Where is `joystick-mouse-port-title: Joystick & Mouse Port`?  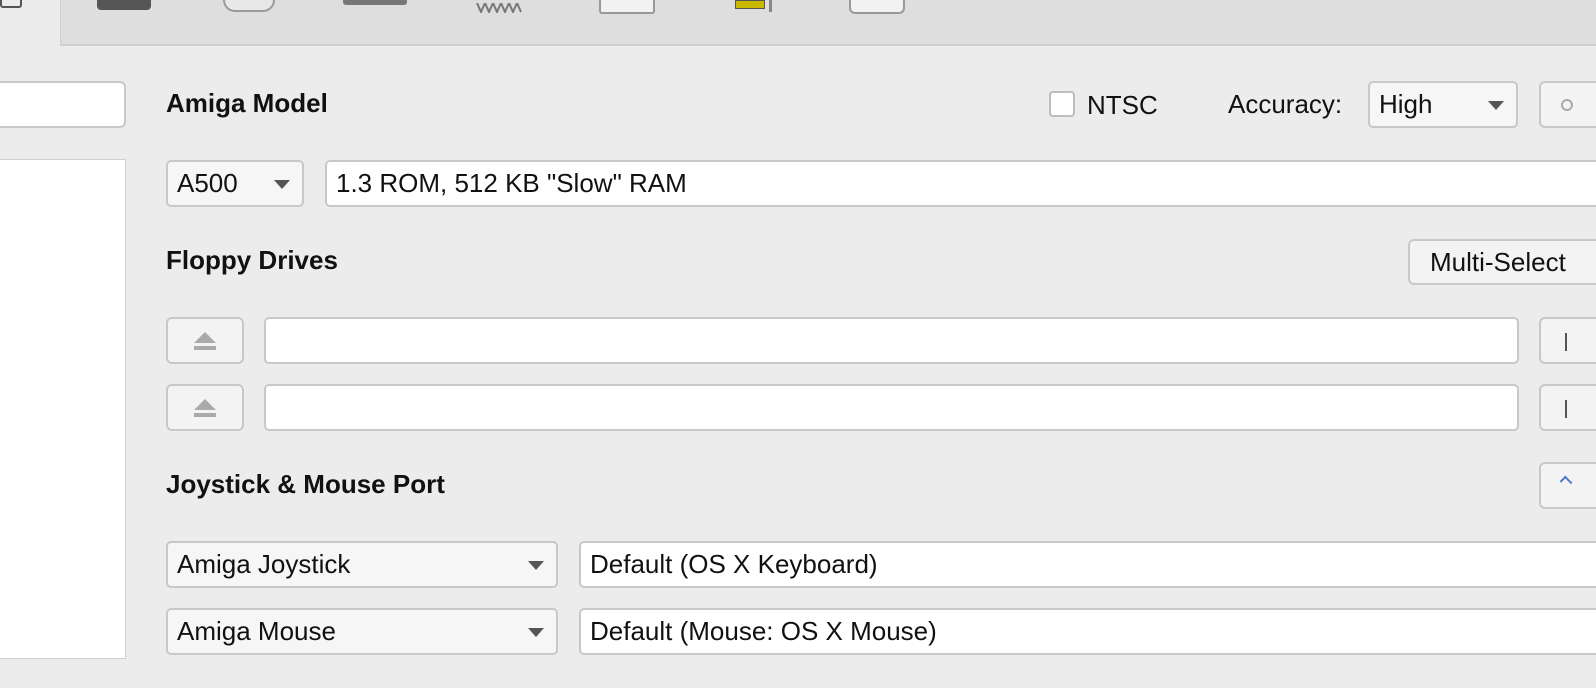
joystick-mouse-port-title: Joystick & Mouse Port is located at coordinates (305, 484).